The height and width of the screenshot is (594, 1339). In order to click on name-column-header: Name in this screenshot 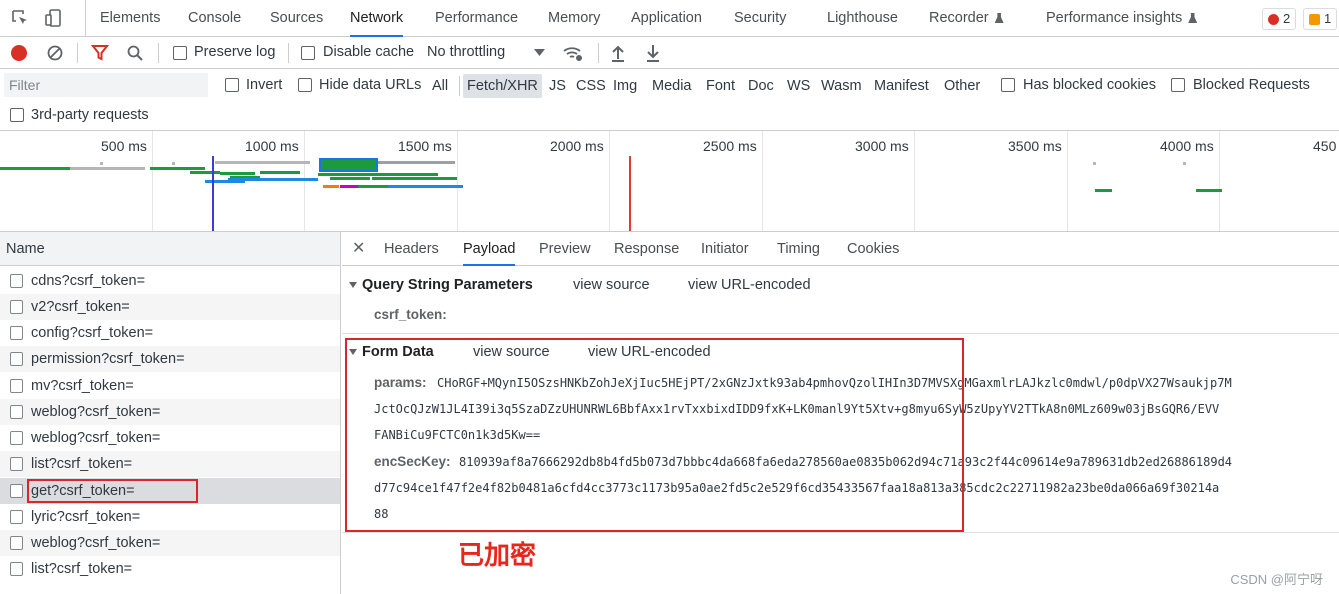, I will do `click(170, 249)`.